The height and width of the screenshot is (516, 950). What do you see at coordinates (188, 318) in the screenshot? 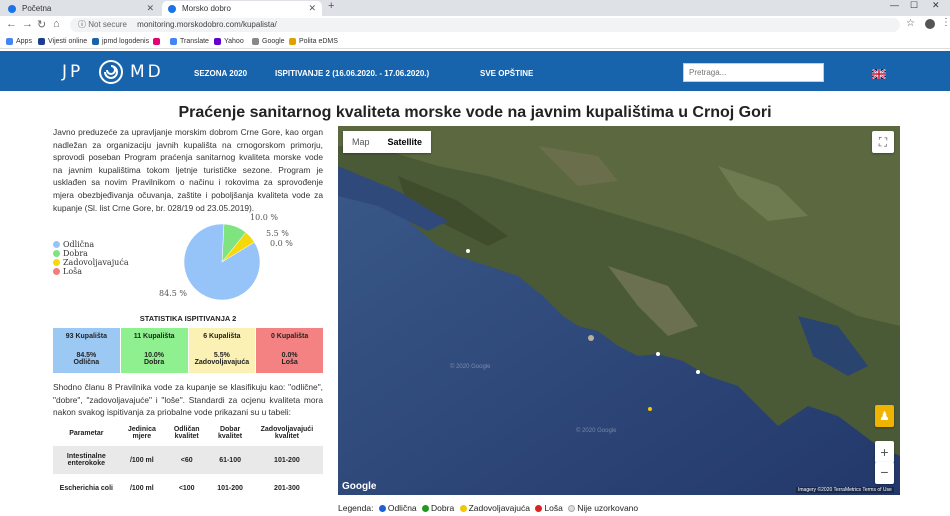
I see `stats-heading: STATISTIKA ISPITIVANJA 2` at bounding box center [188, 318].